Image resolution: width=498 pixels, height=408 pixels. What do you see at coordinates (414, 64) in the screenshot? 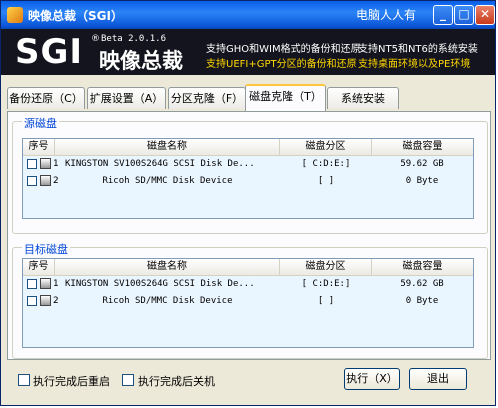
I see `feature-text: 支持桌面环境以及PE环境` at bounding box center [414, 64].